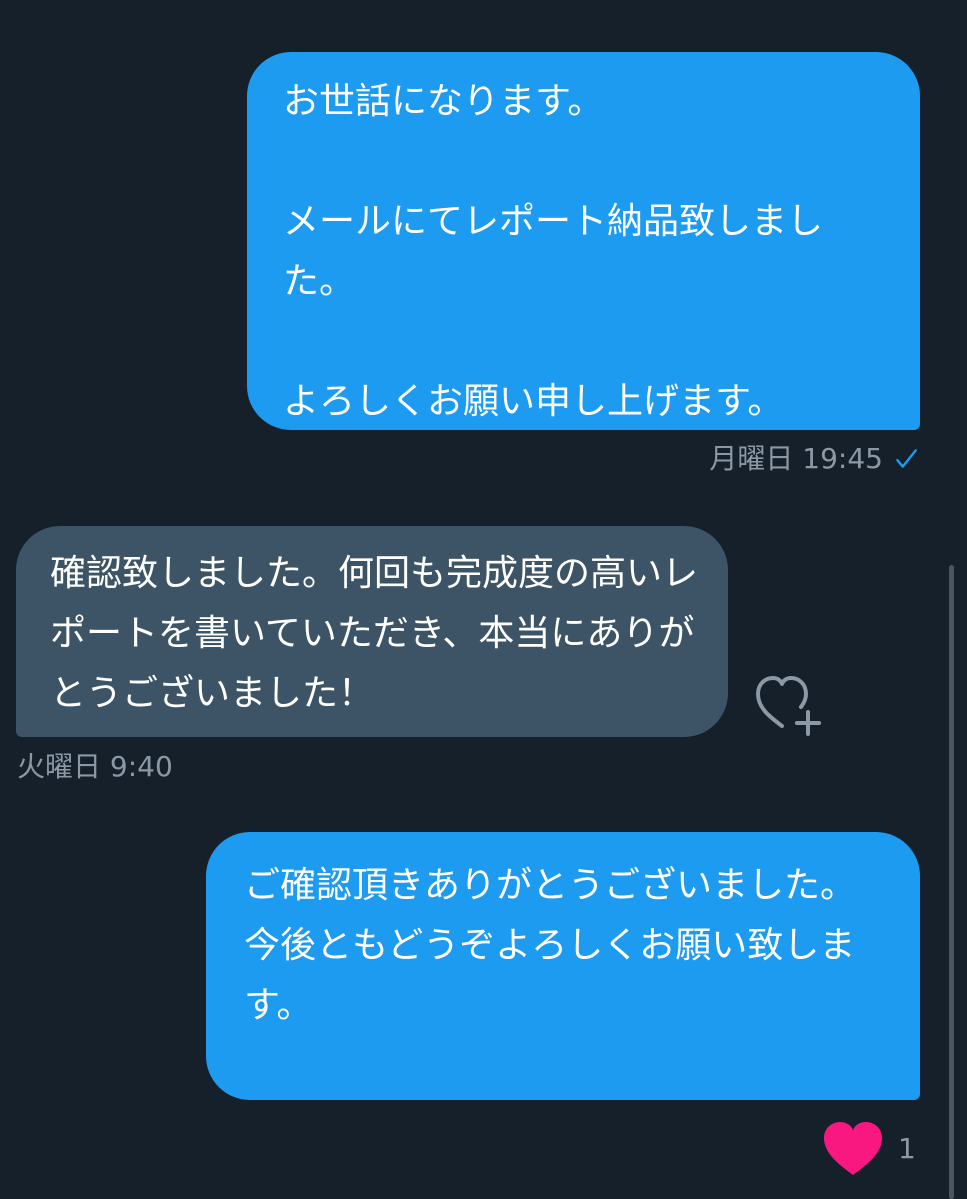 Image resolution: width=967 pixels, height=1199 pixels. I want to click on checkmark-icon, so click(906, 458).